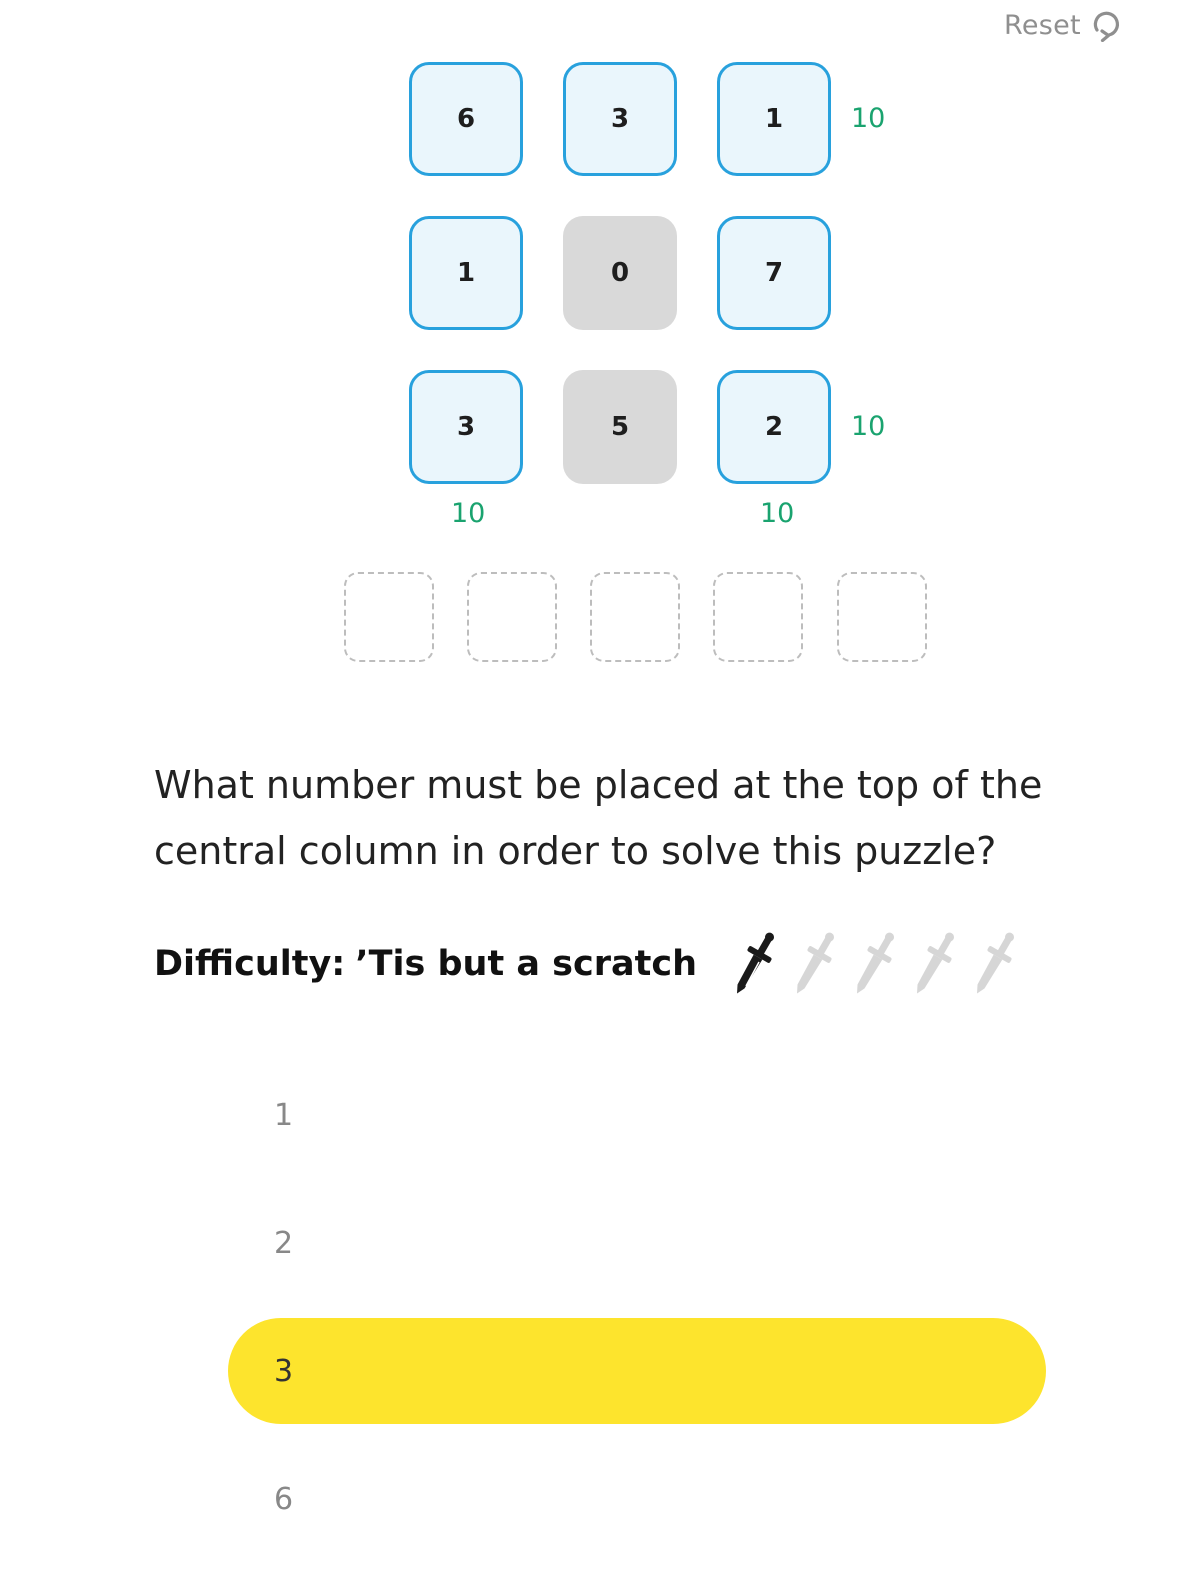 This screenshot has height=1575, width=1200. What do you see at coordinates (637, 1371) in the screenshot?
I see `answer-option-3-selected: 3` at bounding box center [637, 1371].